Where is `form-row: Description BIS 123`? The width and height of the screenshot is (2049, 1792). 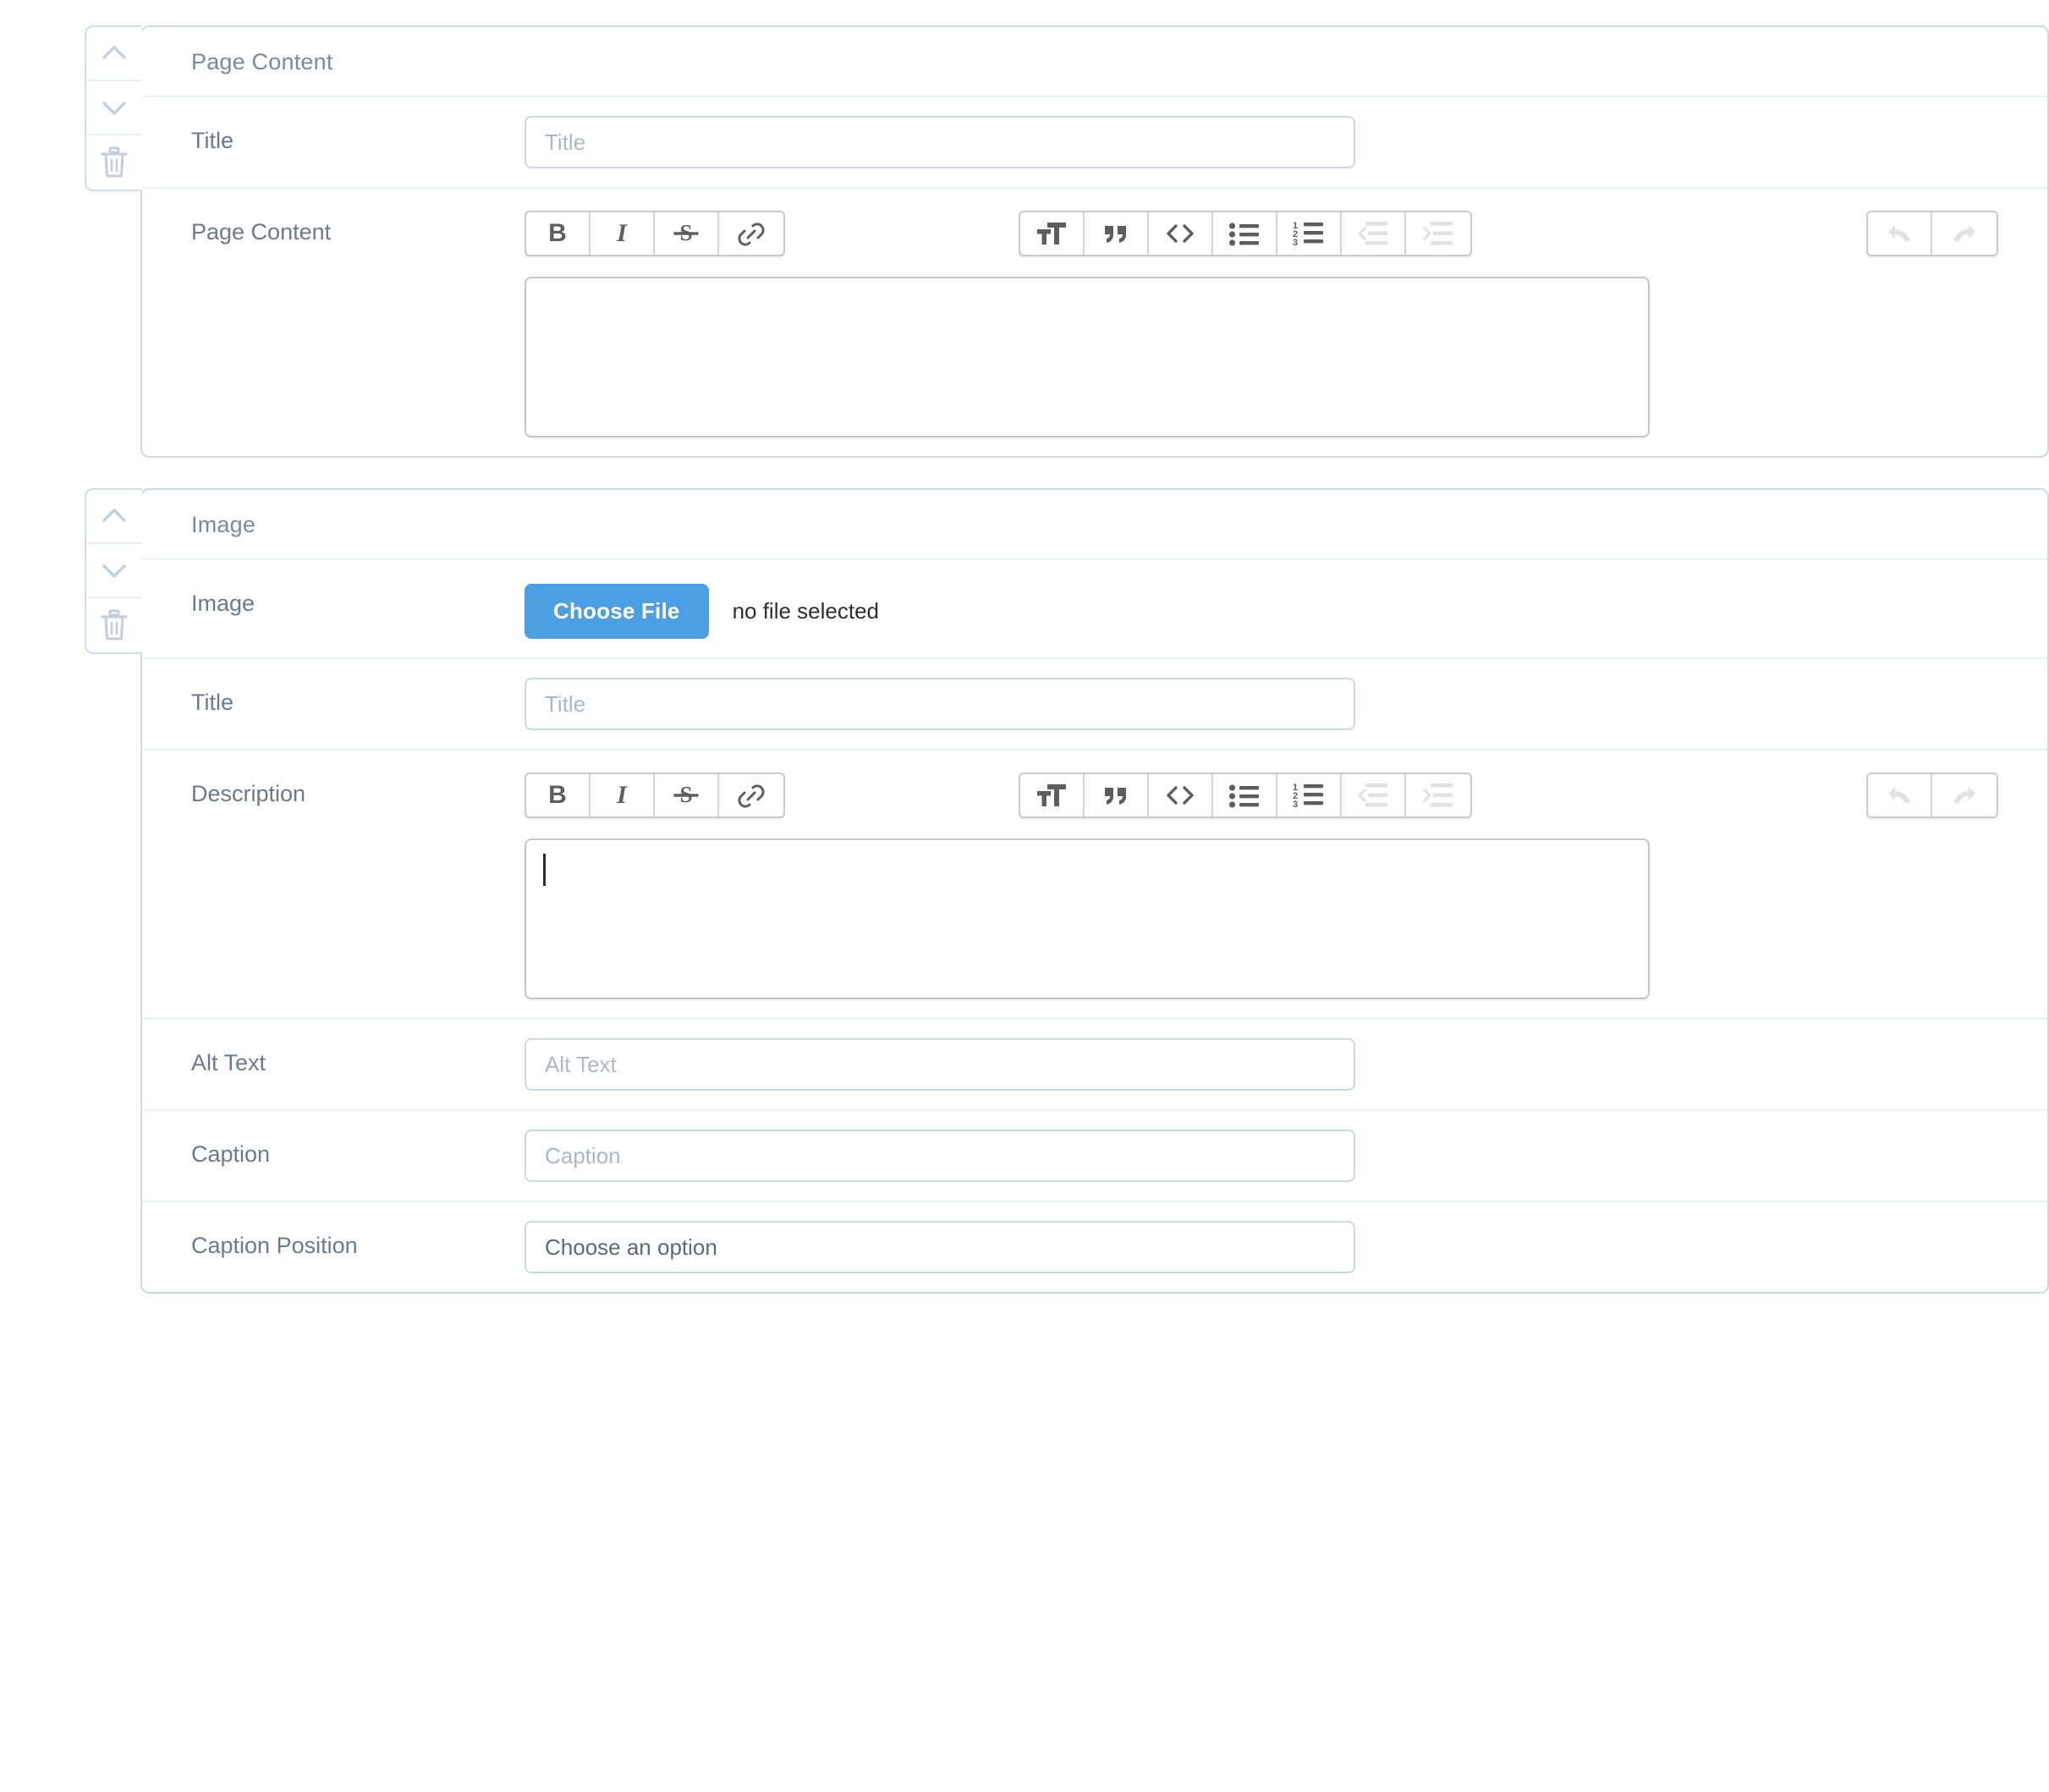
form-row: Description BIS 123 is located at coordinates (1094, 885).